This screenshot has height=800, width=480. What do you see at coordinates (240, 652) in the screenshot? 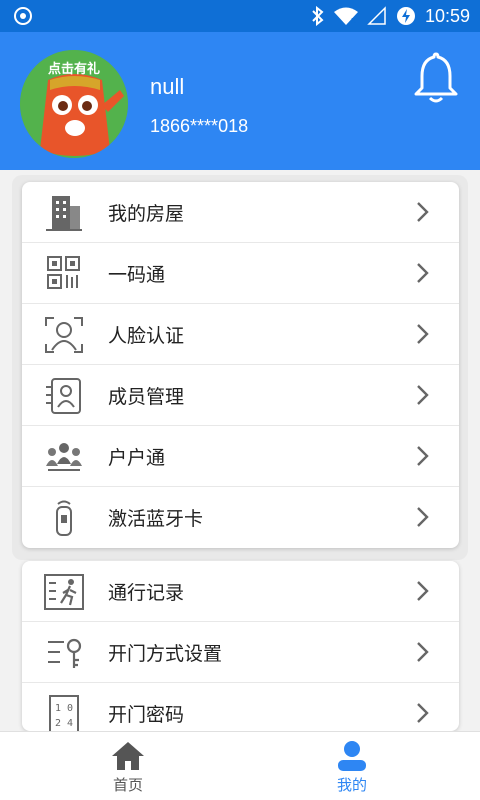
I see `menu-item-door-open-settings: 开门方式设置` at bounding box center [240, 652].